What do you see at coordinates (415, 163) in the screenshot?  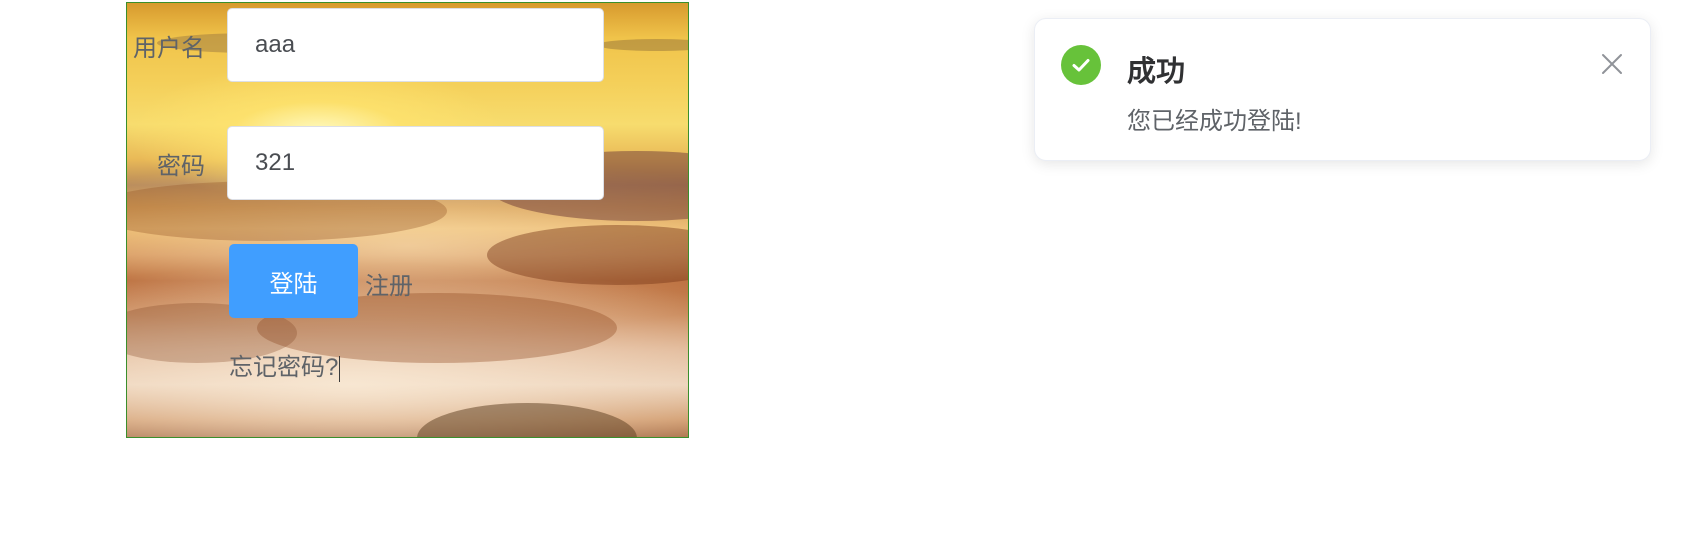 I see `password-input` at bounding box center [415, 163].